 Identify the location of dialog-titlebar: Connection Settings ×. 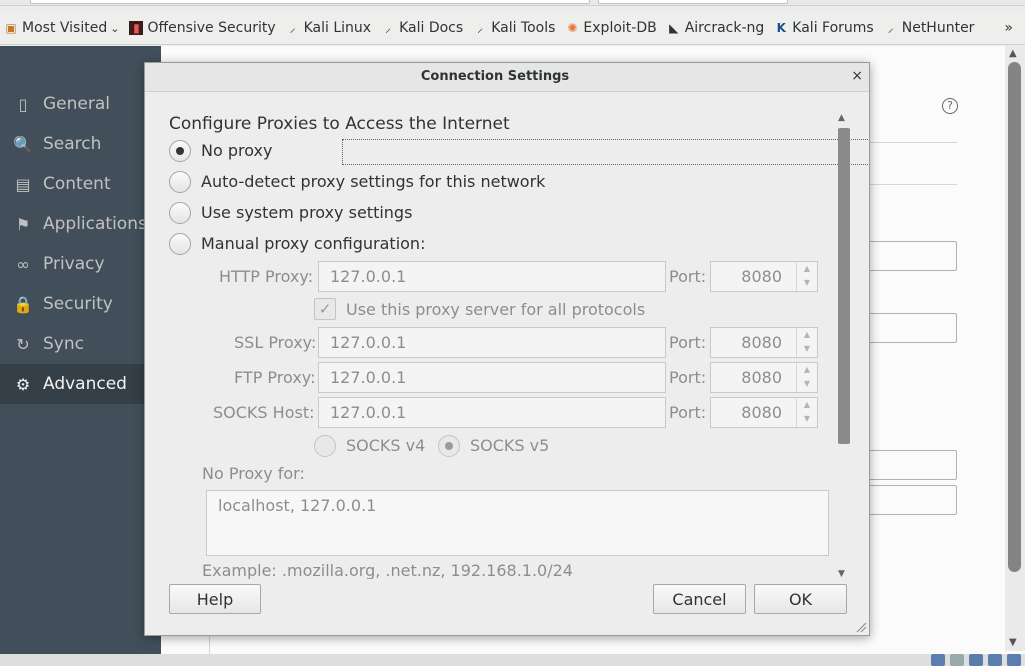
(507, 77).